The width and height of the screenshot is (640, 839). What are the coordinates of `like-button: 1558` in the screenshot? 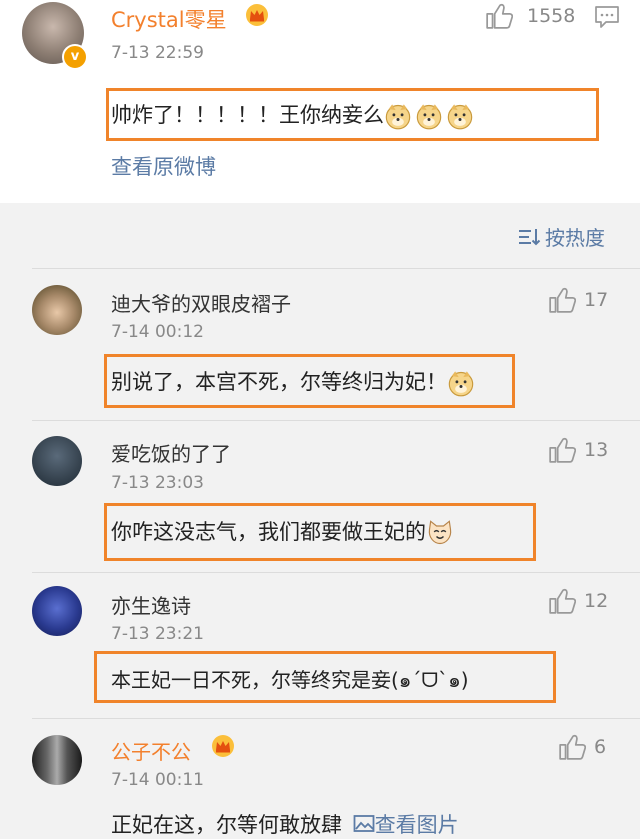 It's located at (530, 16).